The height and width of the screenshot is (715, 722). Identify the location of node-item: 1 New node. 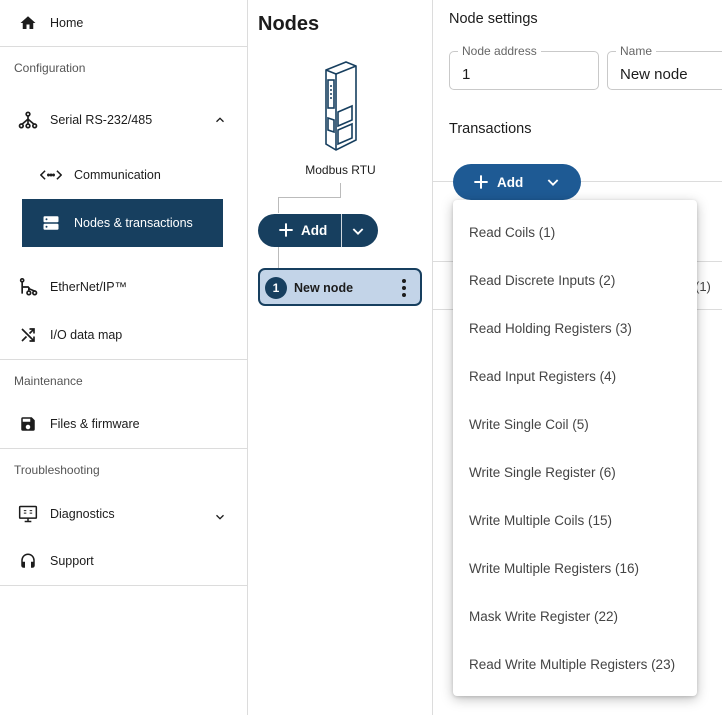
(340, 287).